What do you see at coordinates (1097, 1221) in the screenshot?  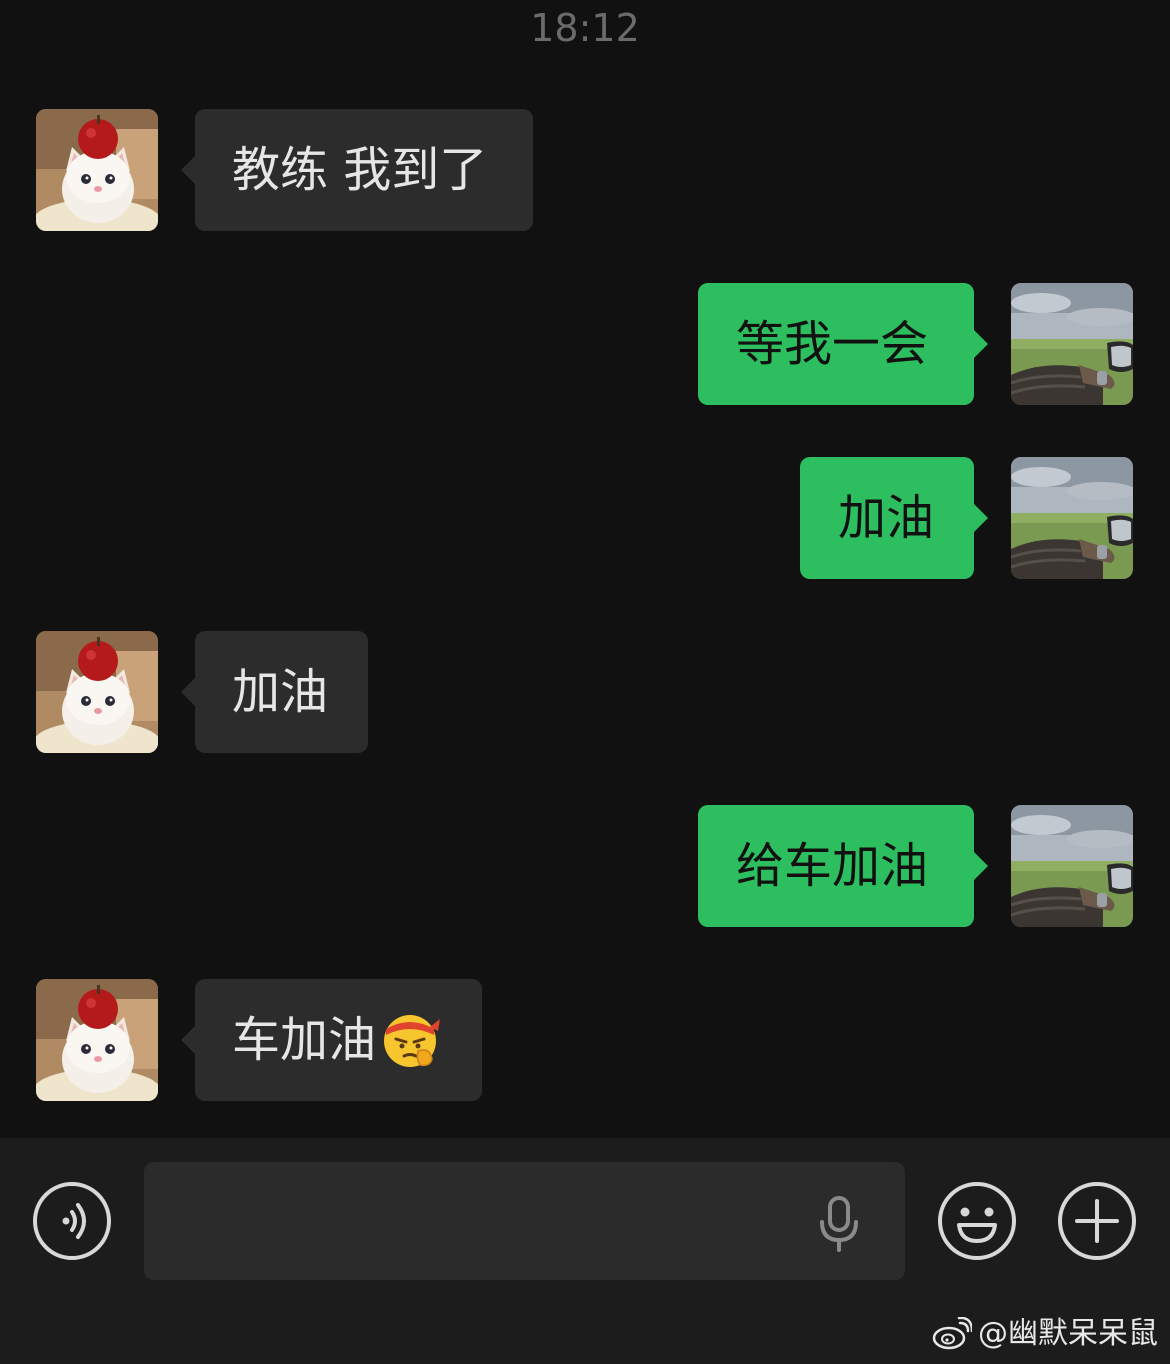 I see `plus-icon` at bounding box center [1097, 1221].